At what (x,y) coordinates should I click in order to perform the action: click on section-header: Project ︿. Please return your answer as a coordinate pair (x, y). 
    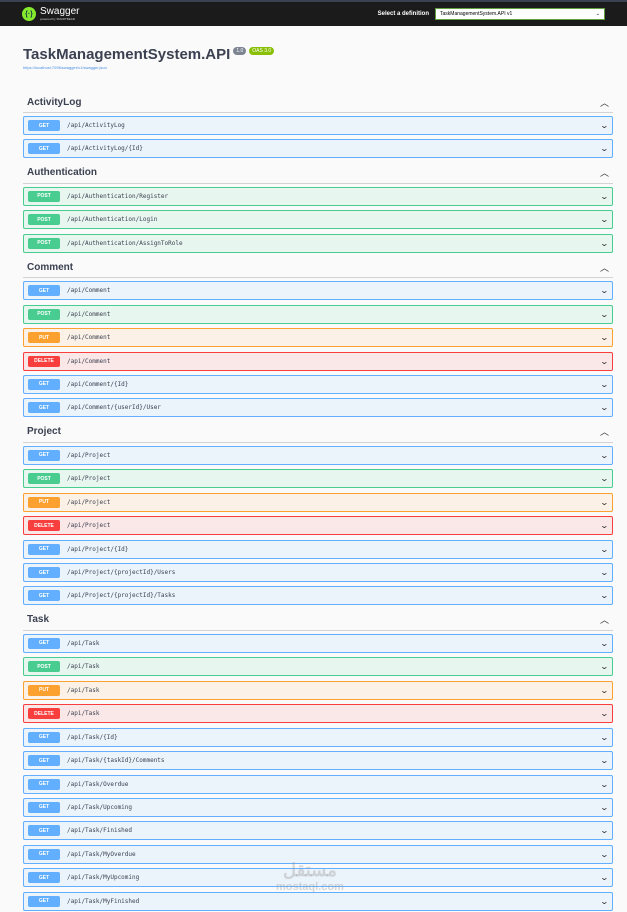
    Looking at the image, I should click on (318, 432).